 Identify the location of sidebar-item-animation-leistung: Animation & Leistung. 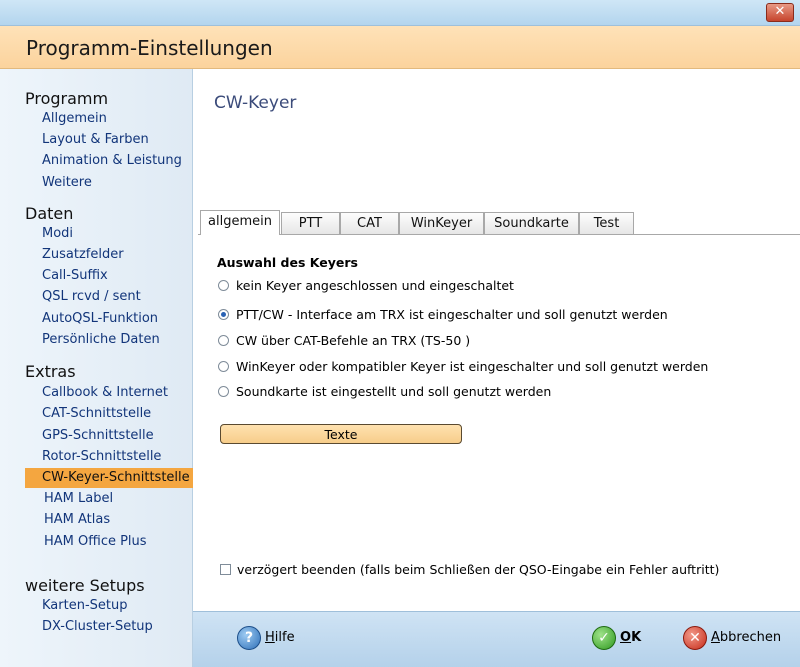
(109, 161).